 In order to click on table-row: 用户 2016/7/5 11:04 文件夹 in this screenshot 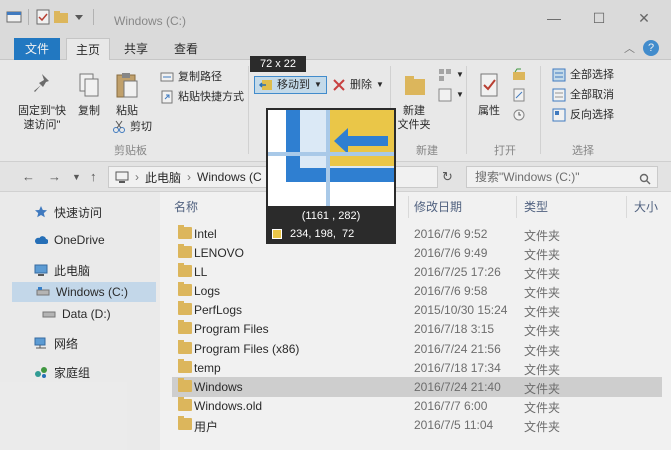, I will do `click(417, 425)`.